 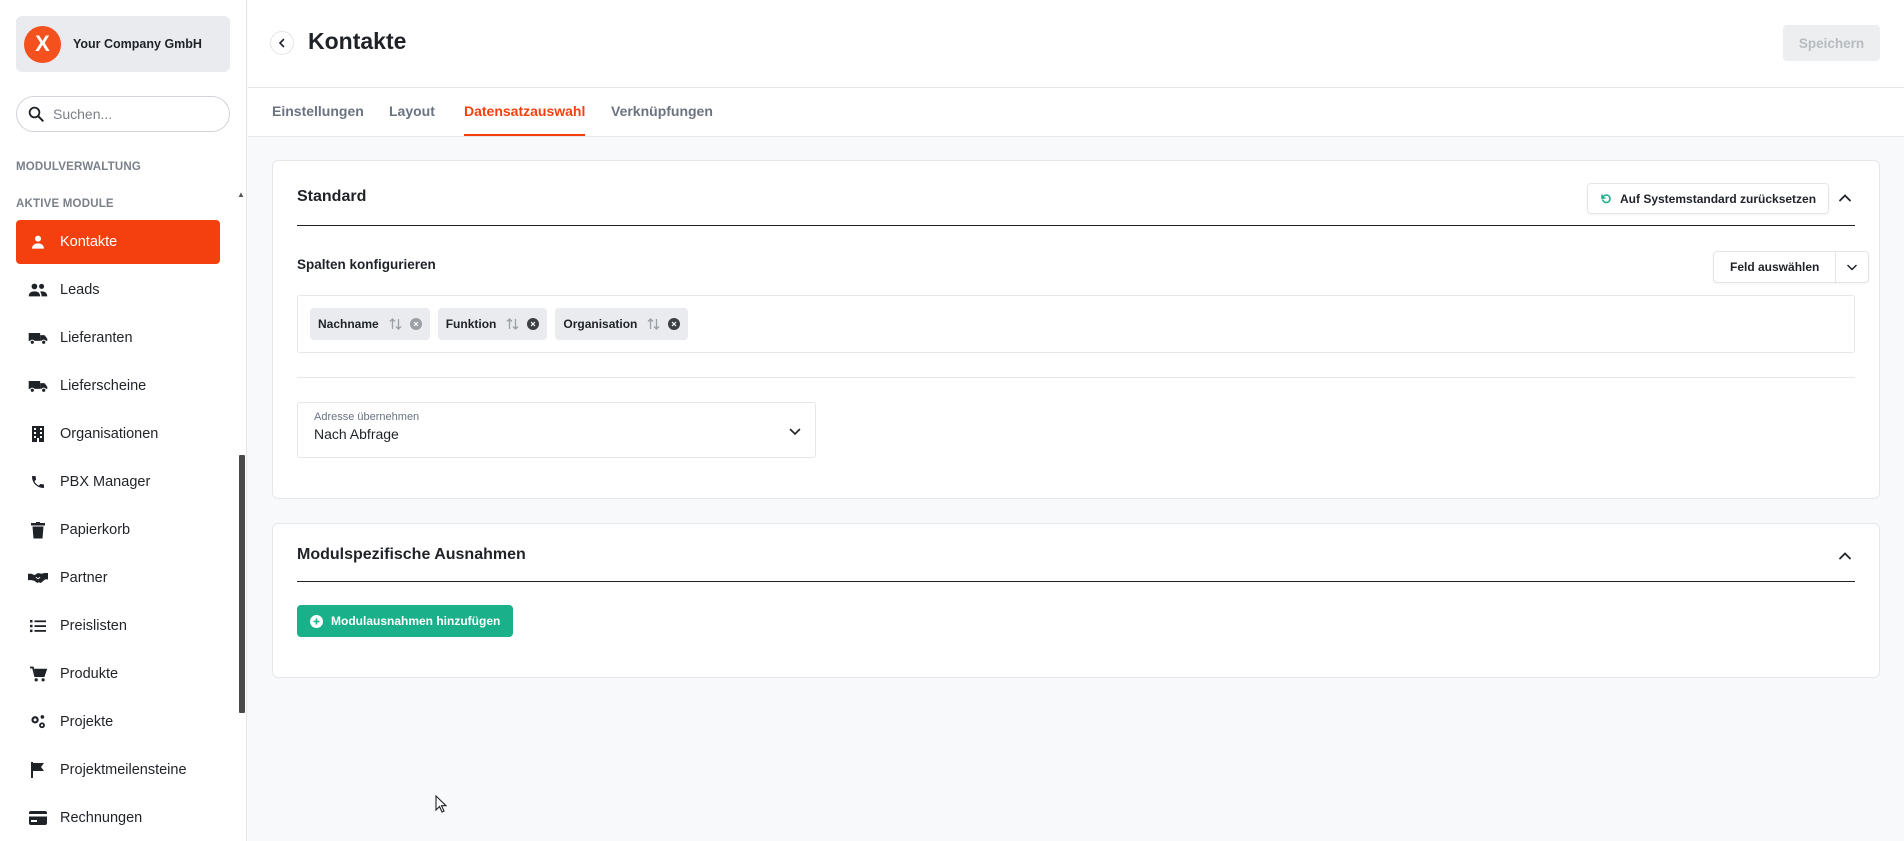 I want to click on address-select: Adresse übernehmen Nach Abfrage, so click(x=556, y=430).